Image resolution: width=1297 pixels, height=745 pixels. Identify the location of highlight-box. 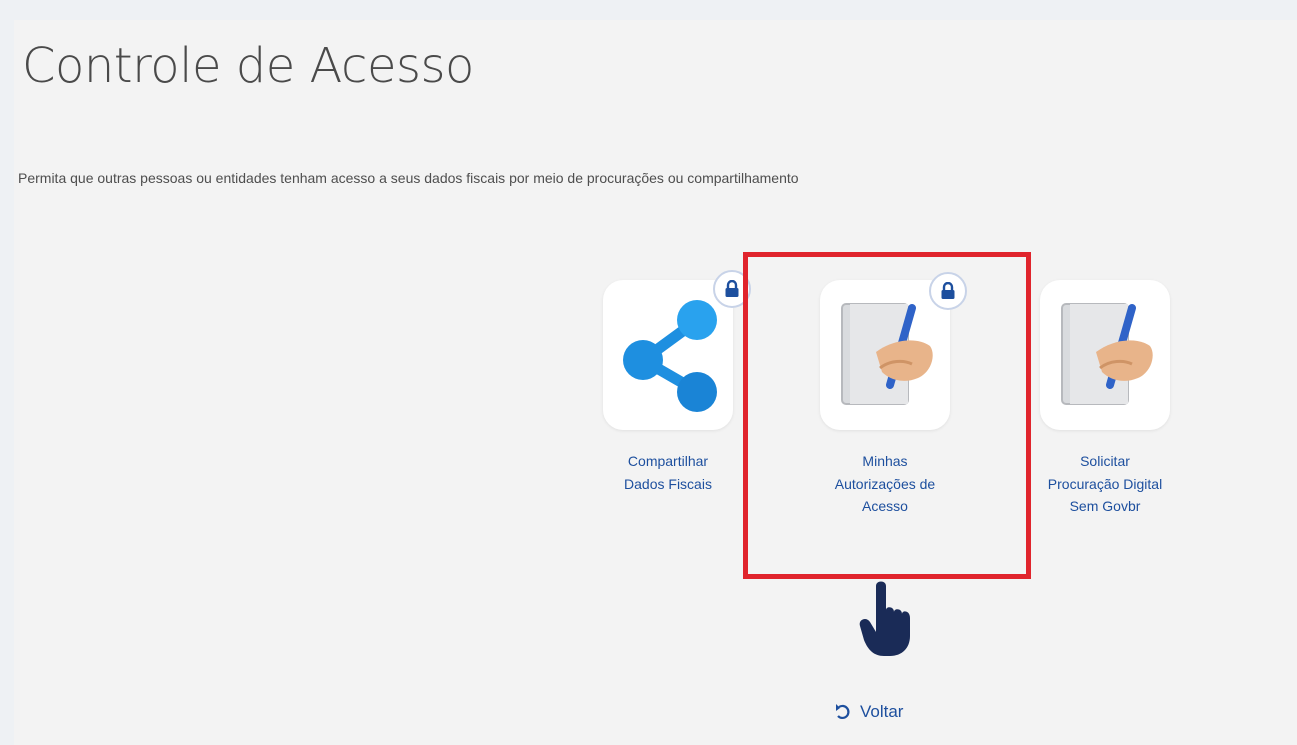
(887, 415).